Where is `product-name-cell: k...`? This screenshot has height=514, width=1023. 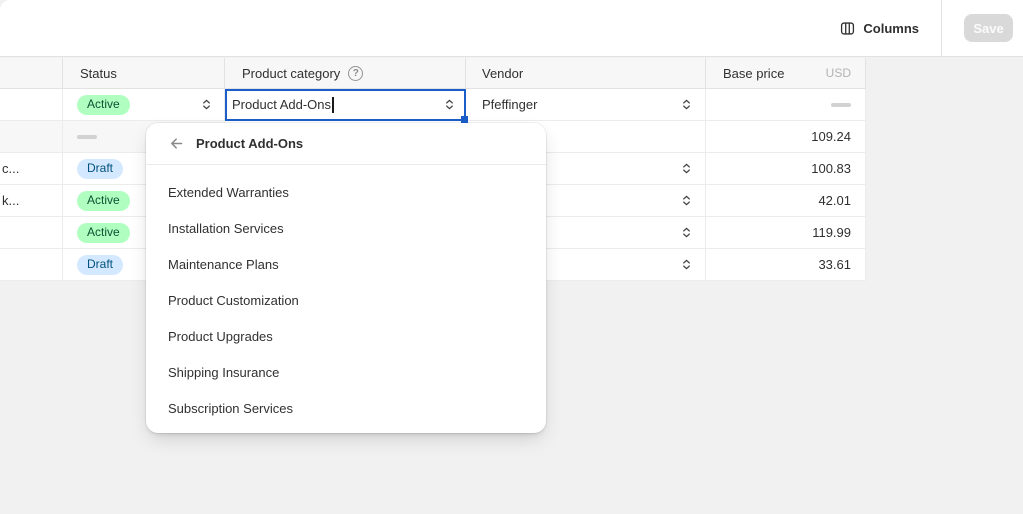
product-name-cell: k... is located at coordinates (31, 200).